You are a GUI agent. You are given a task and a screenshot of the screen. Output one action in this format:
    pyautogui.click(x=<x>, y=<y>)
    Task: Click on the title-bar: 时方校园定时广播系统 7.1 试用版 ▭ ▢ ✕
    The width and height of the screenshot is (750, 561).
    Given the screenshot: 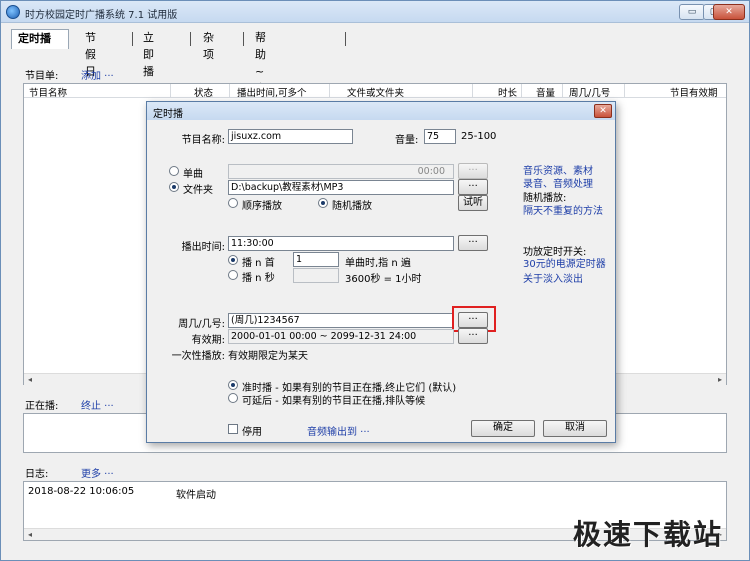 What is the action you would take?
    pyautogui.click(x=375, y=12)
    